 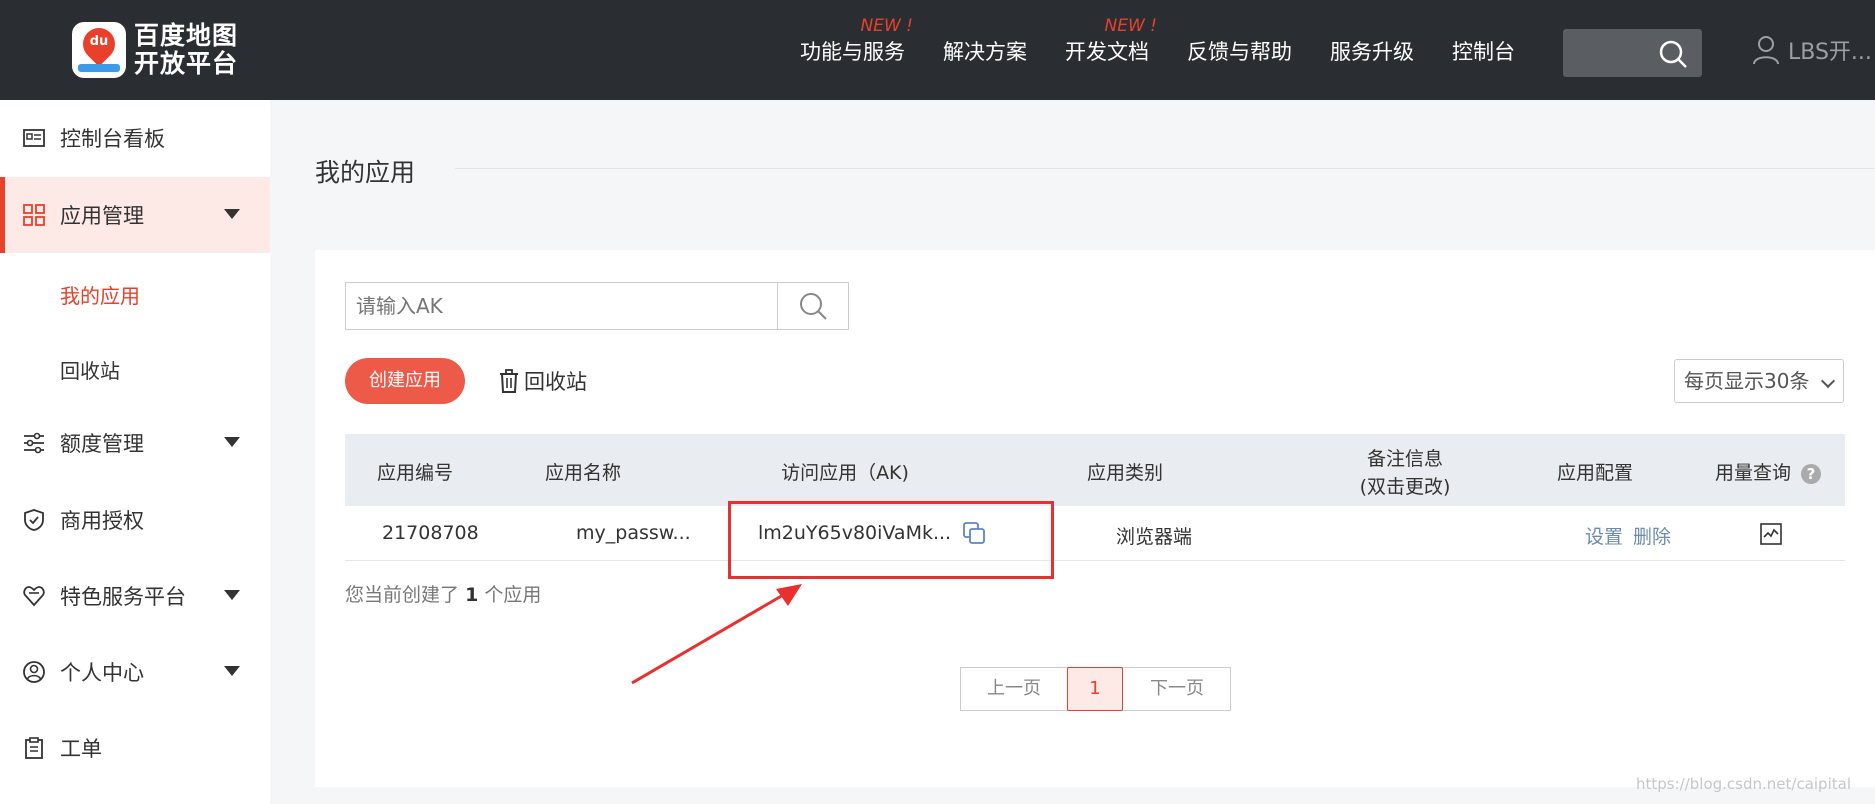 I want to click on nav-feedback: 反馈与帮助, so click(x=1239, y=51).